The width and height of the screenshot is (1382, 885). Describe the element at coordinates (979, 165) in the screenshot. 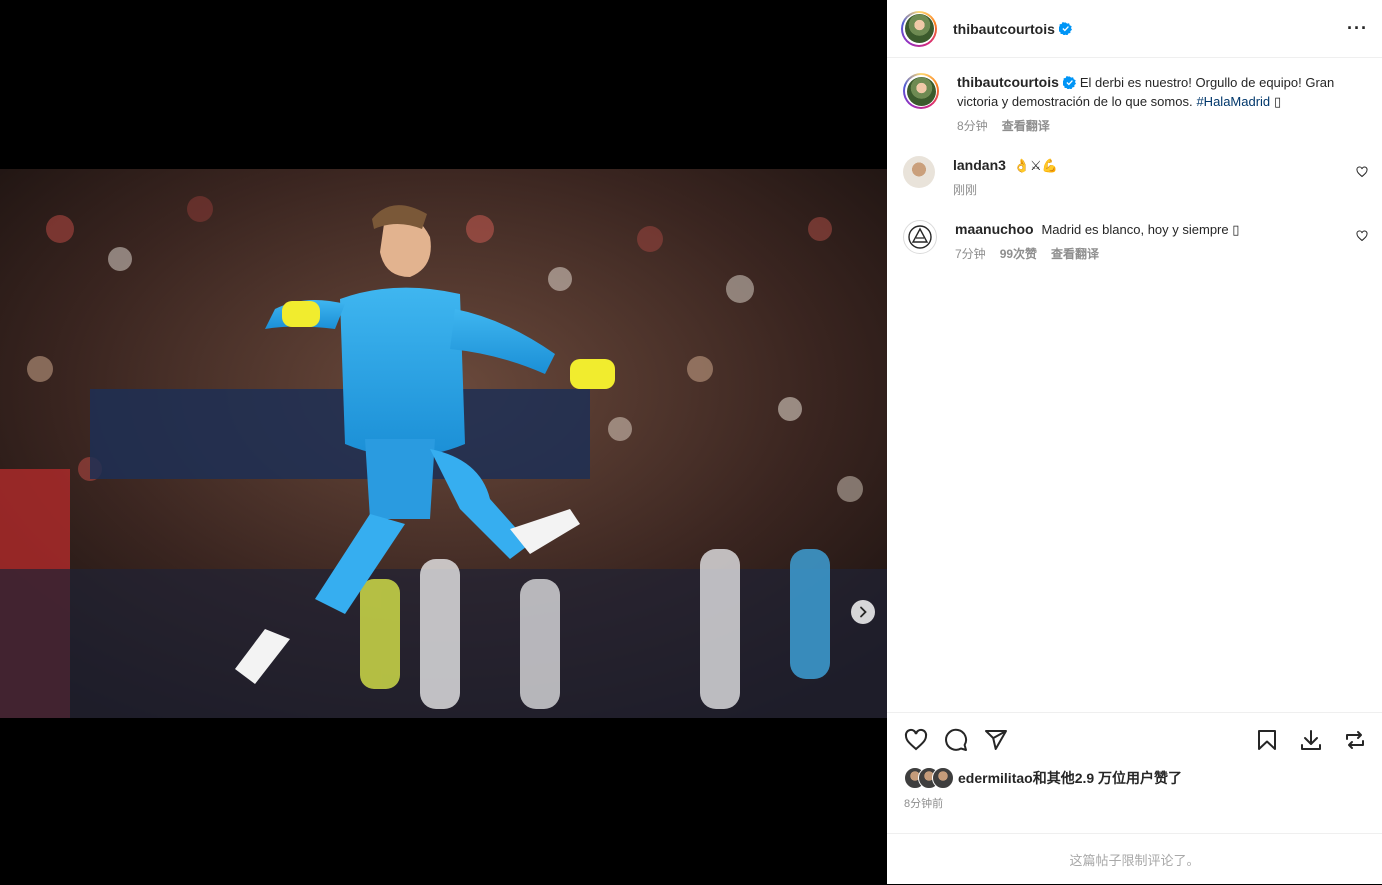

I see `comment-username: landan3` at that location.